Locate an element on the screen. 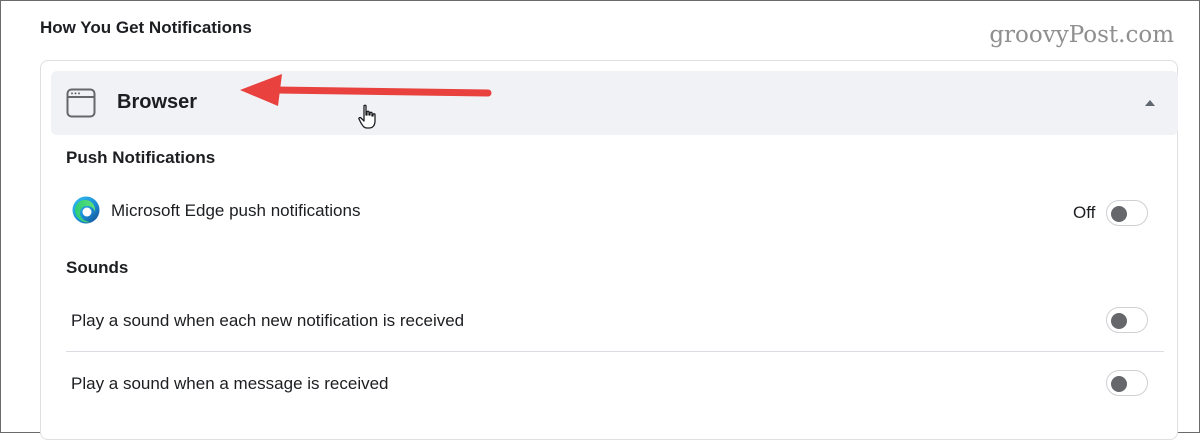 The width and height of the screenshot is (1200, 440). section-title: How You Get Notifications is located at coordinates (146, 27).